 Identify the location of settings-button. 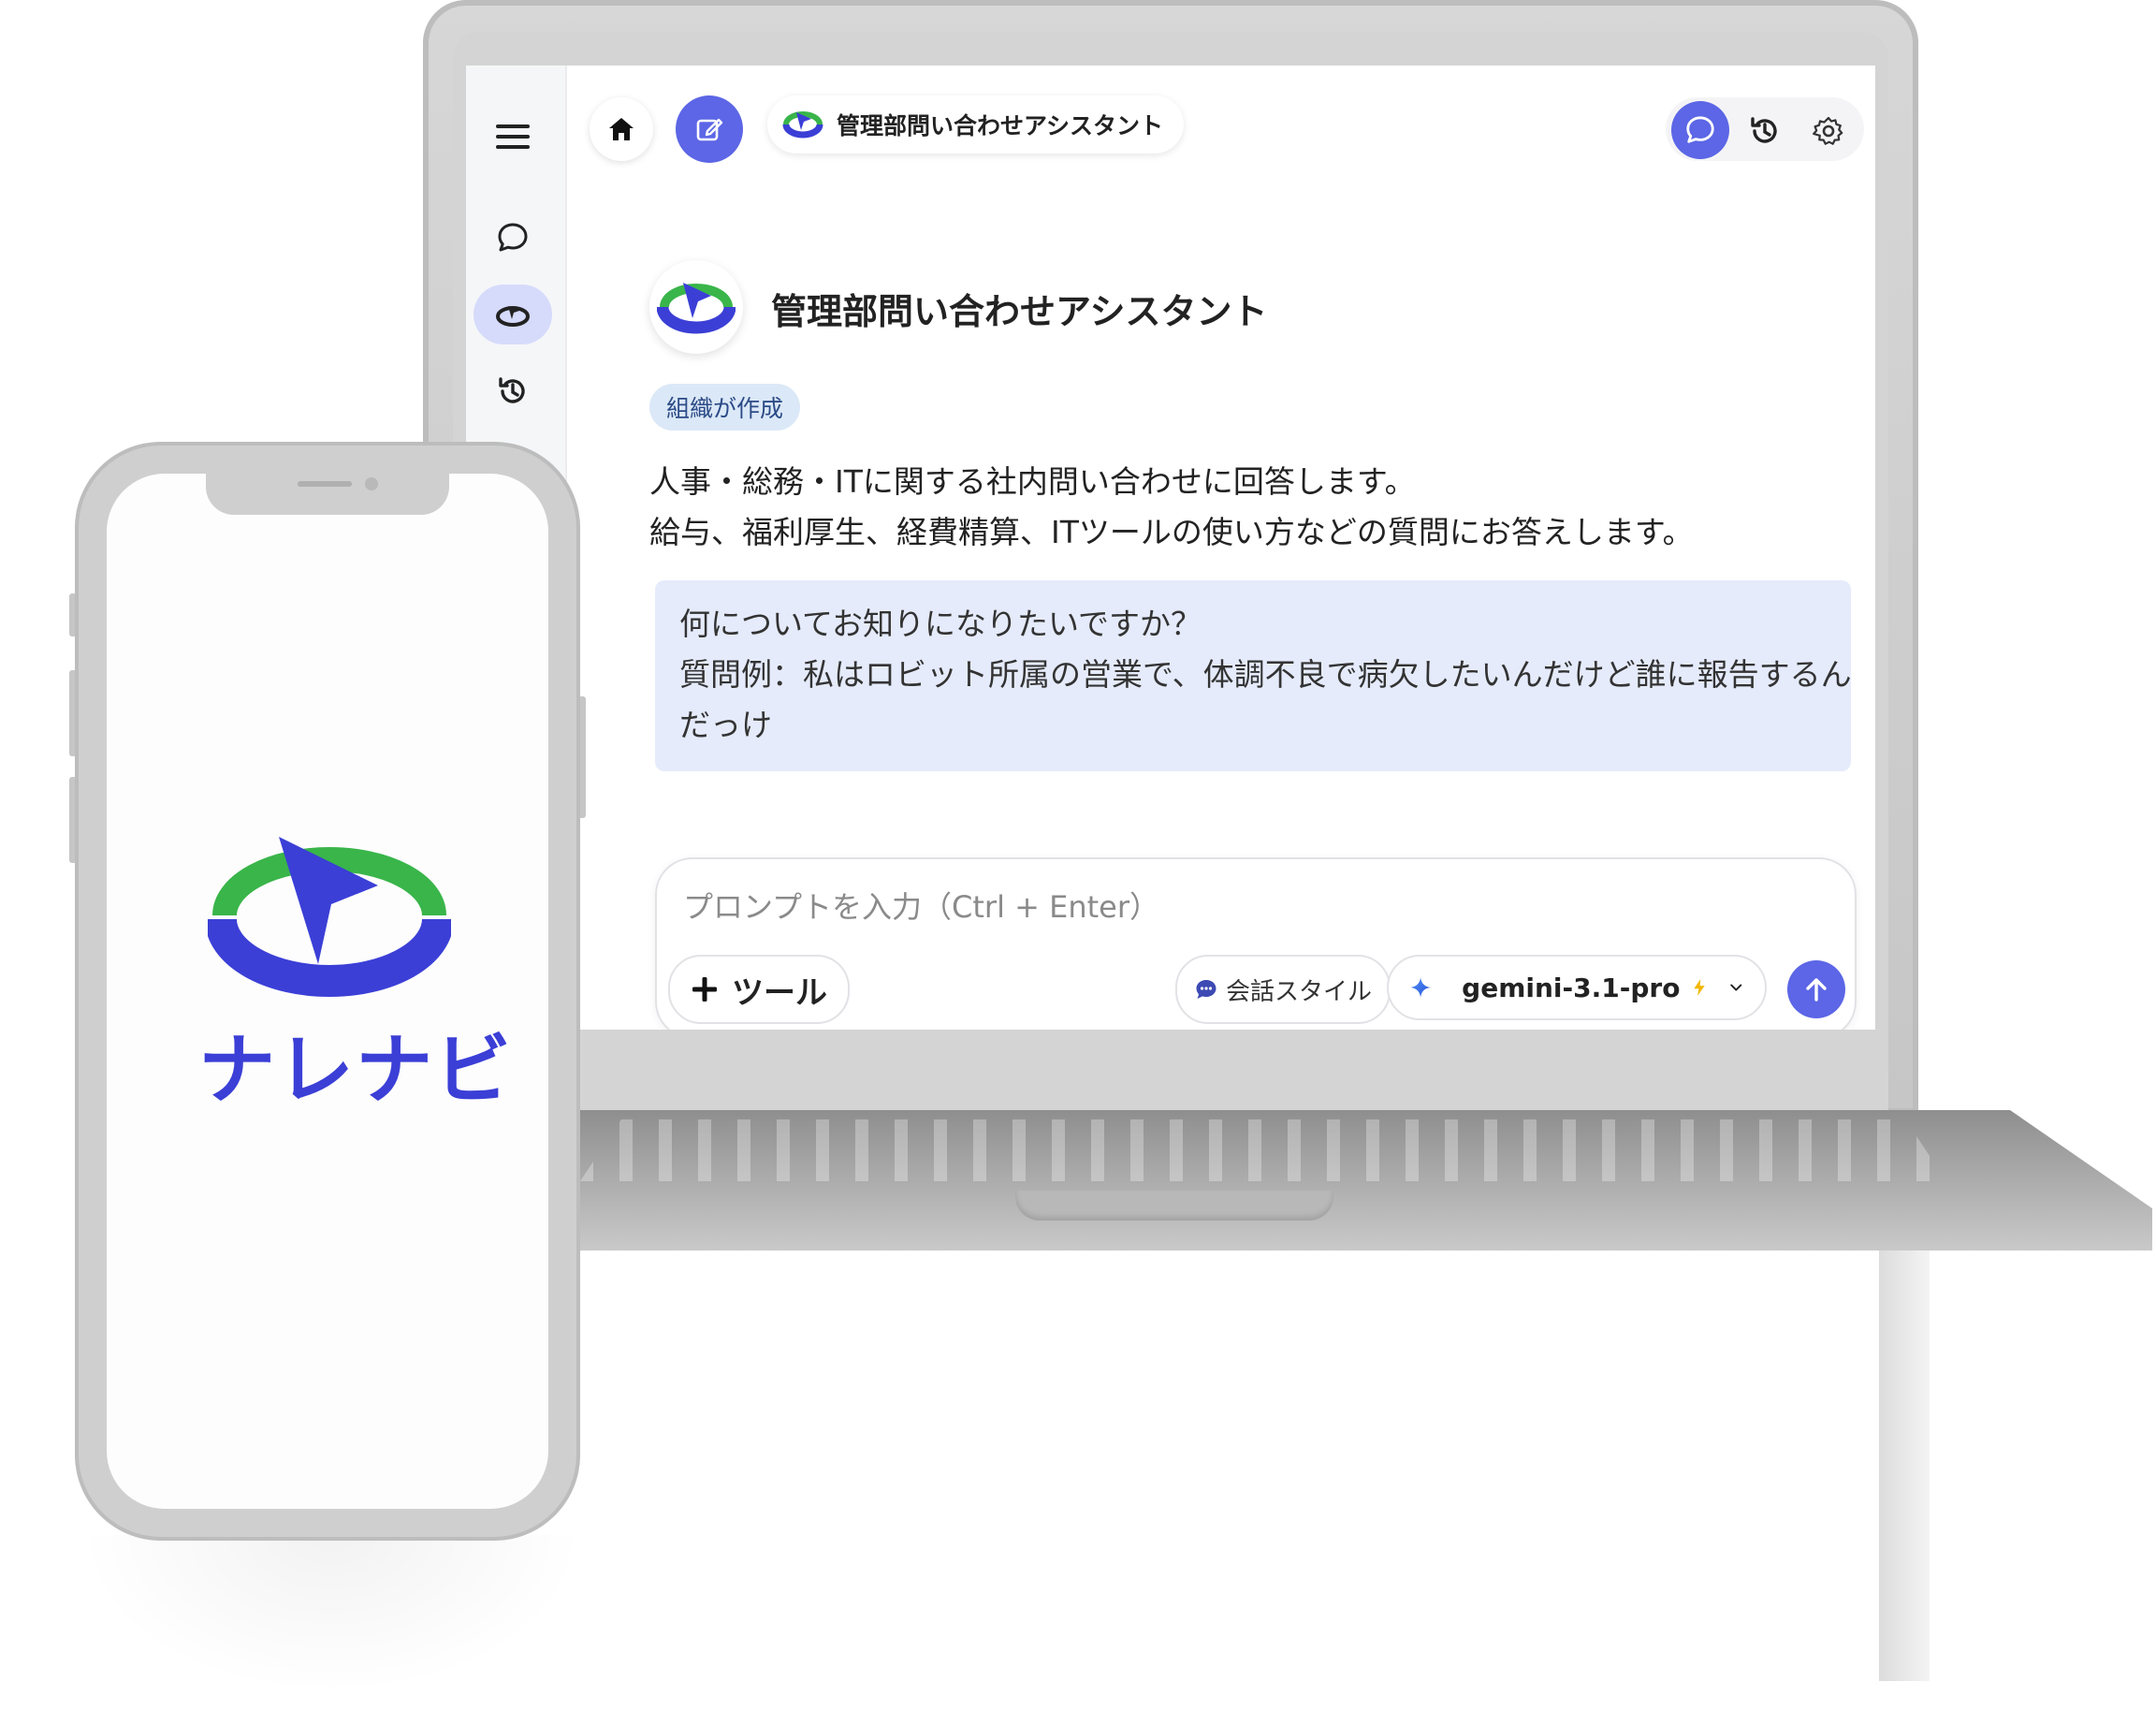
(1828, 131).